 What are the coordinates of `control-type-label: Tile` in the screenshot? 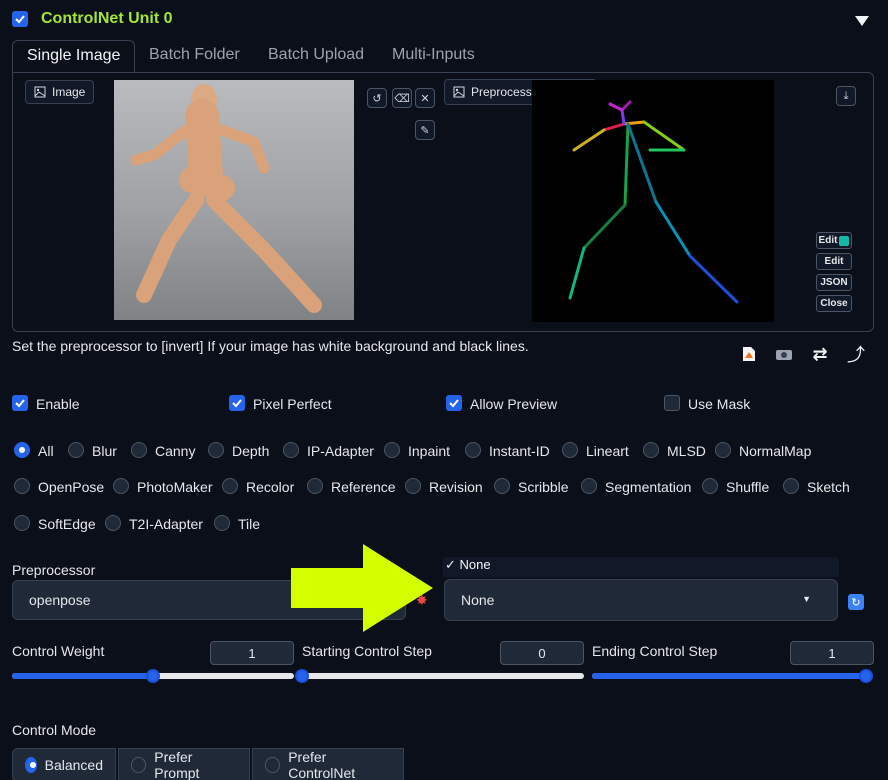 It's located at (249, 524).